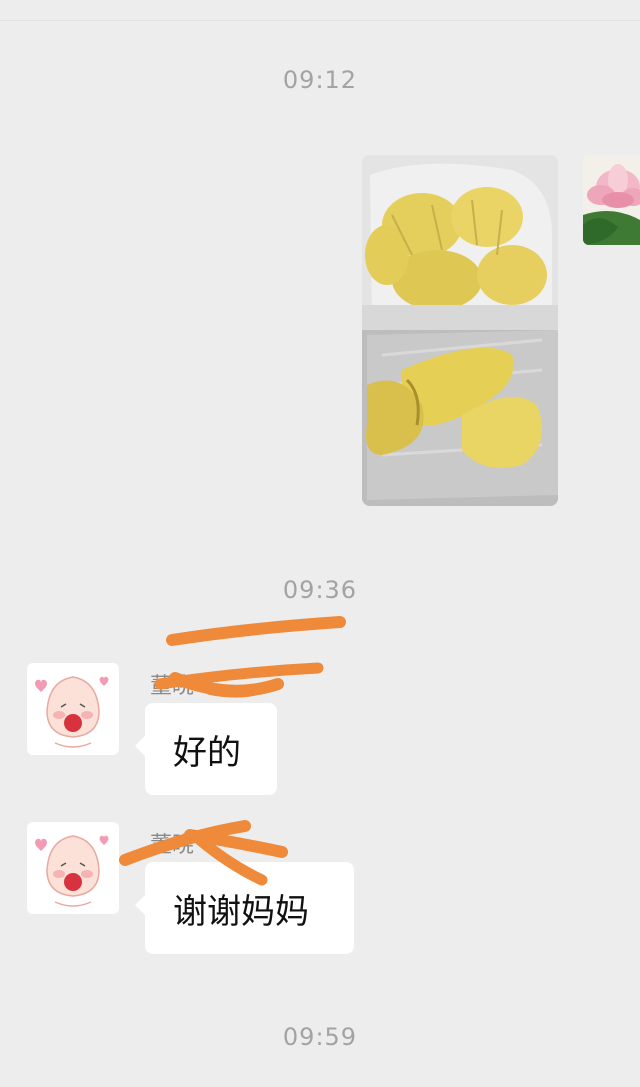 The image size is (640, 1087). I want to click on durian-photo, so click(460, 330).